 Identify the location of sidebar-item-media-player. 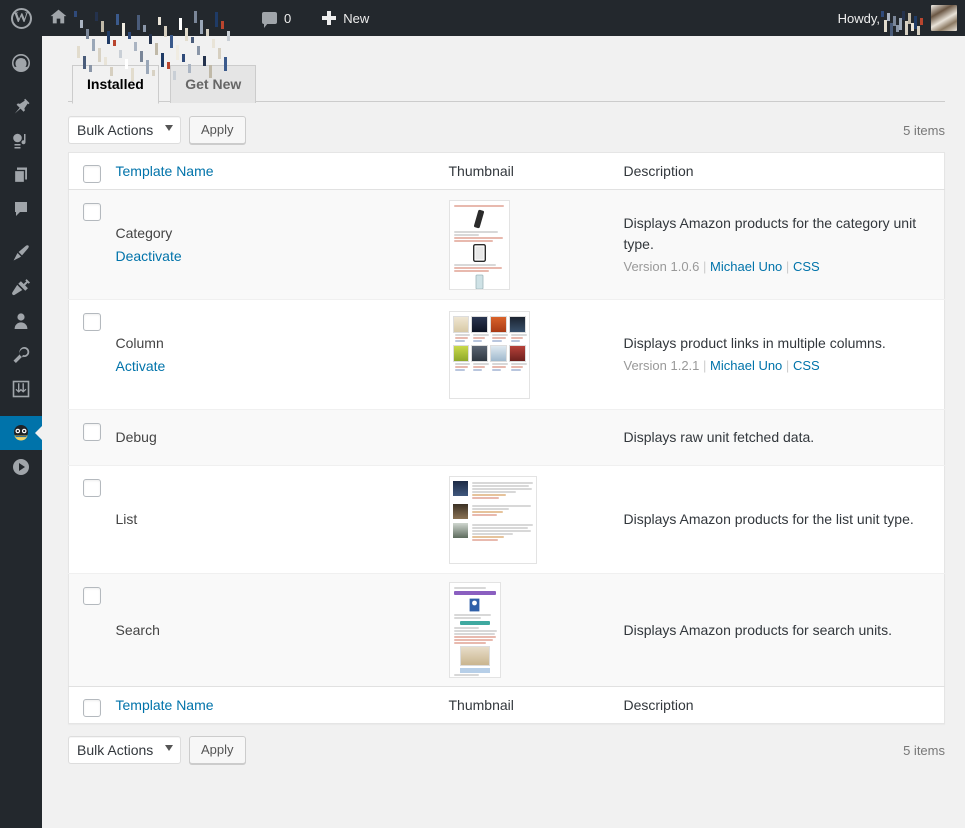
(21, 467).